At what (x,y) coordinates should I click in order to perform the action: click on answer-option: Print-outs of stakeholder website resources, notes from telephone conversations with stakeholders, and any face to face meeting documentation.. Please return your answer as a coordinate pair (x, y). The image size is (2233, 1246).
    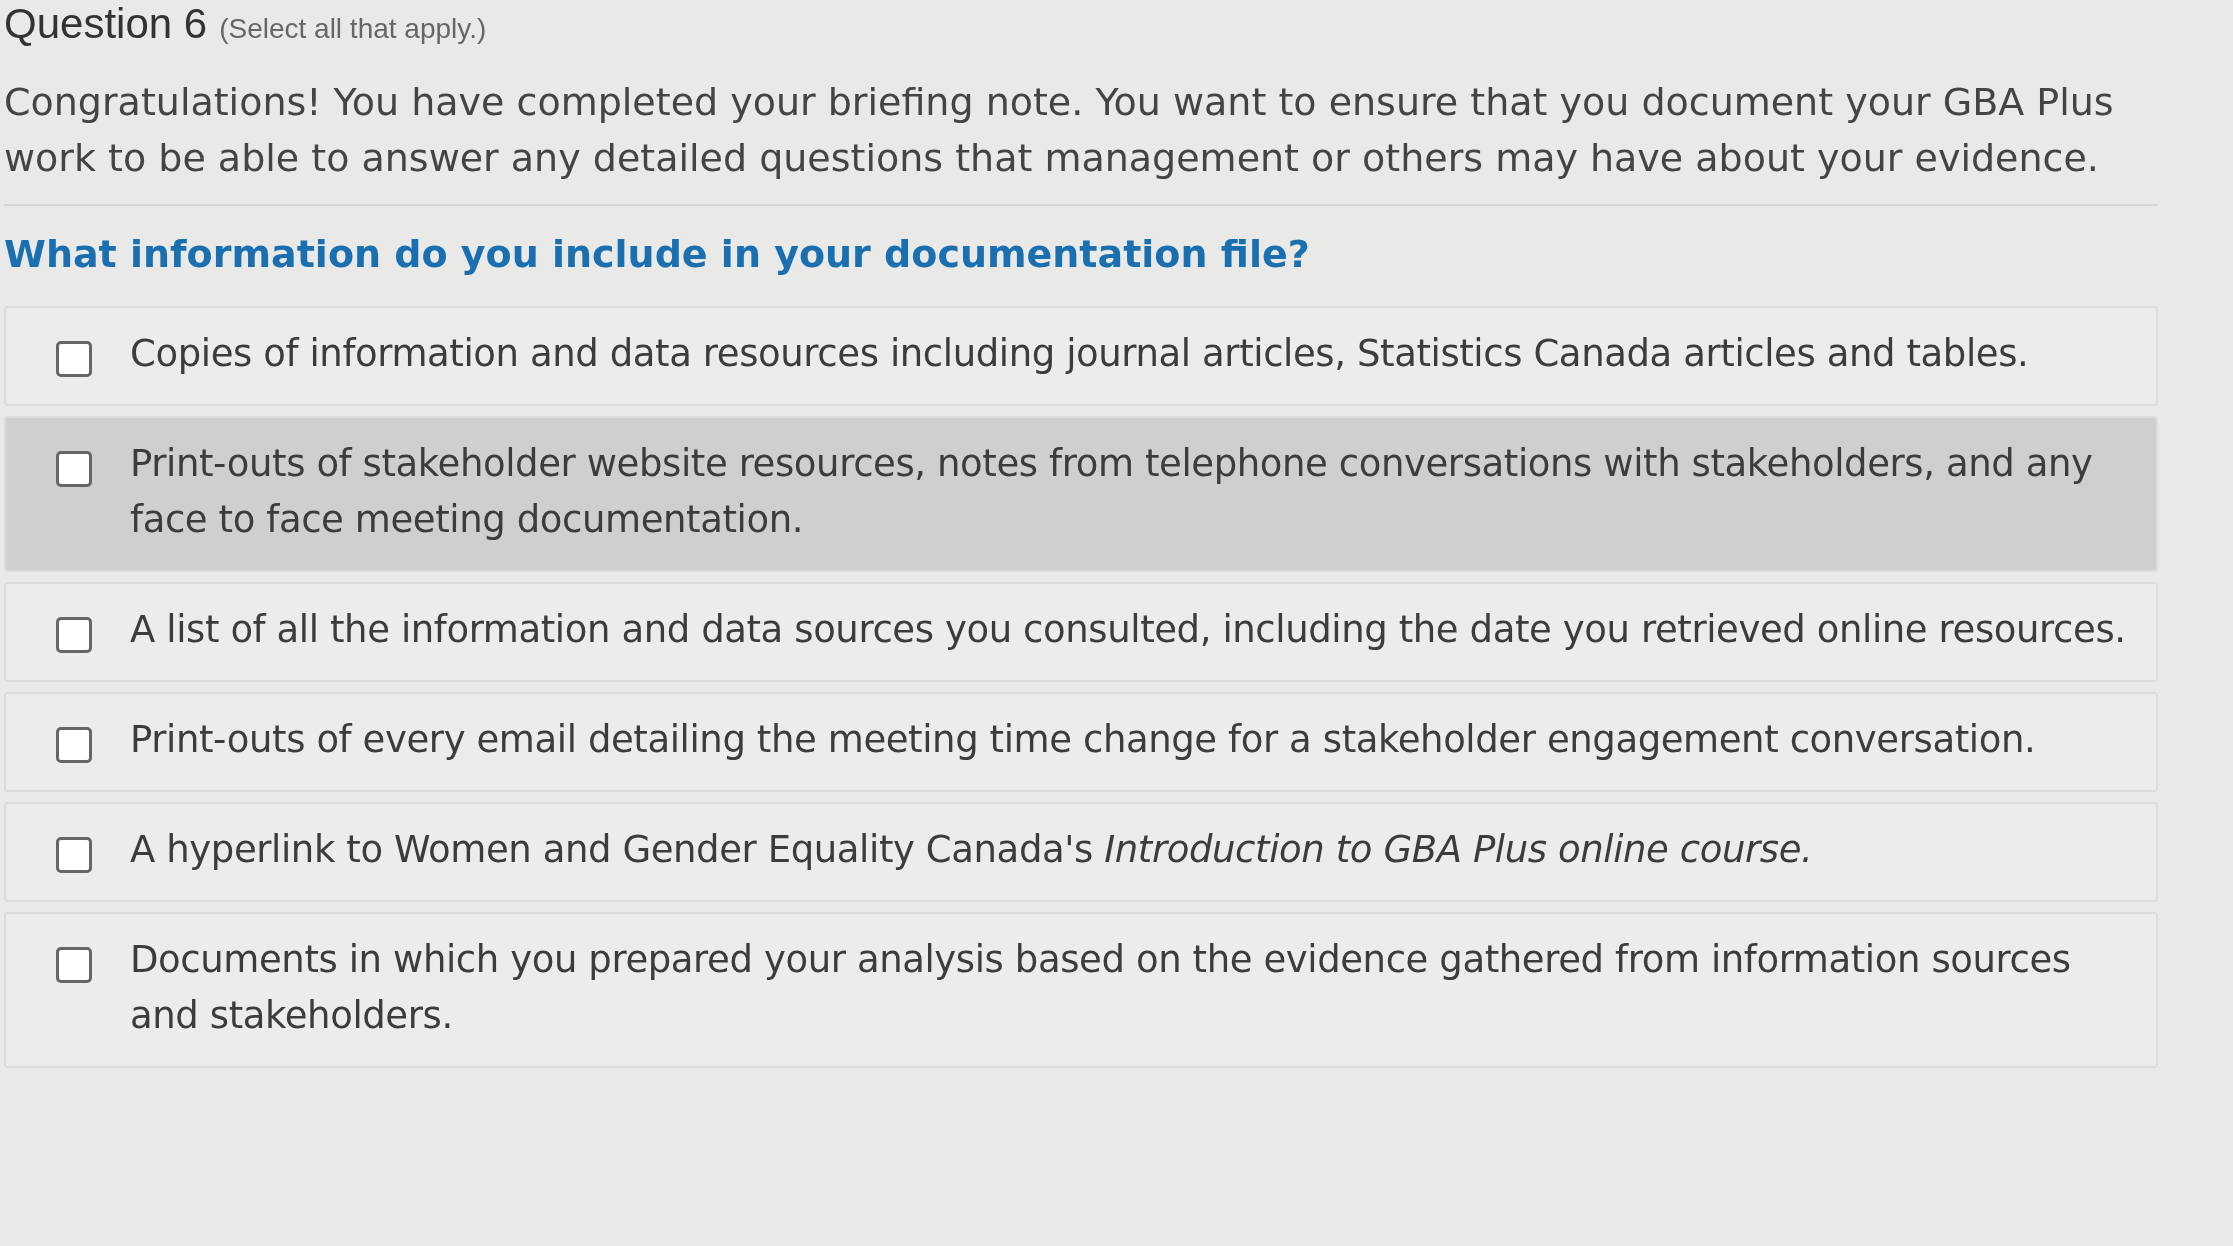
    Looking at the image, I should click on (1081, 494).